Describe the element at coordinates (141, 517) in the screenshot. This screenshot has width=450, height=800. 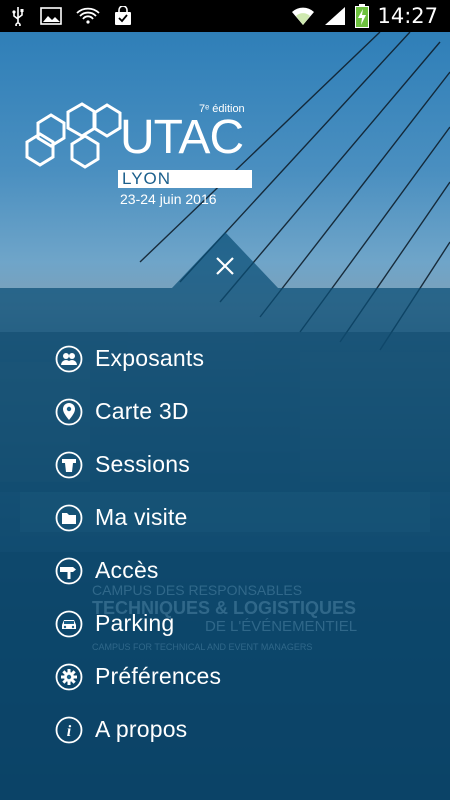
I see `menu-item-label: Ma visite` at that location.